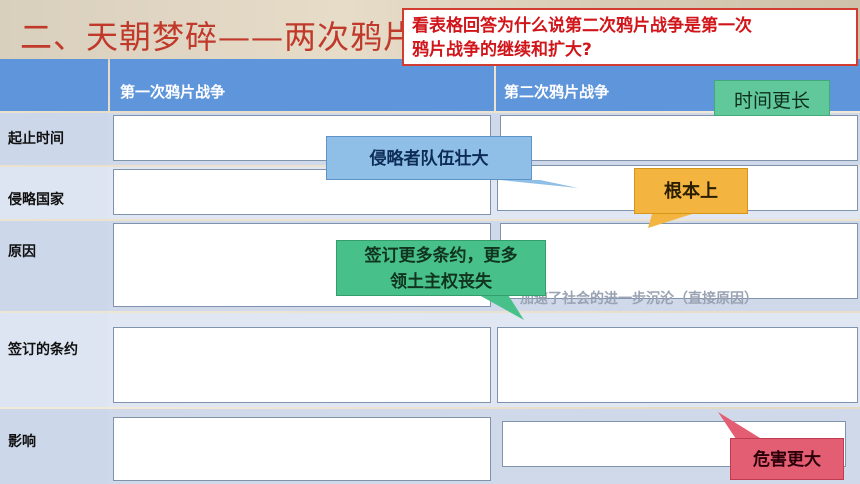  I want to click on row-label-treaties: 签订的条约, so click(54, 360).